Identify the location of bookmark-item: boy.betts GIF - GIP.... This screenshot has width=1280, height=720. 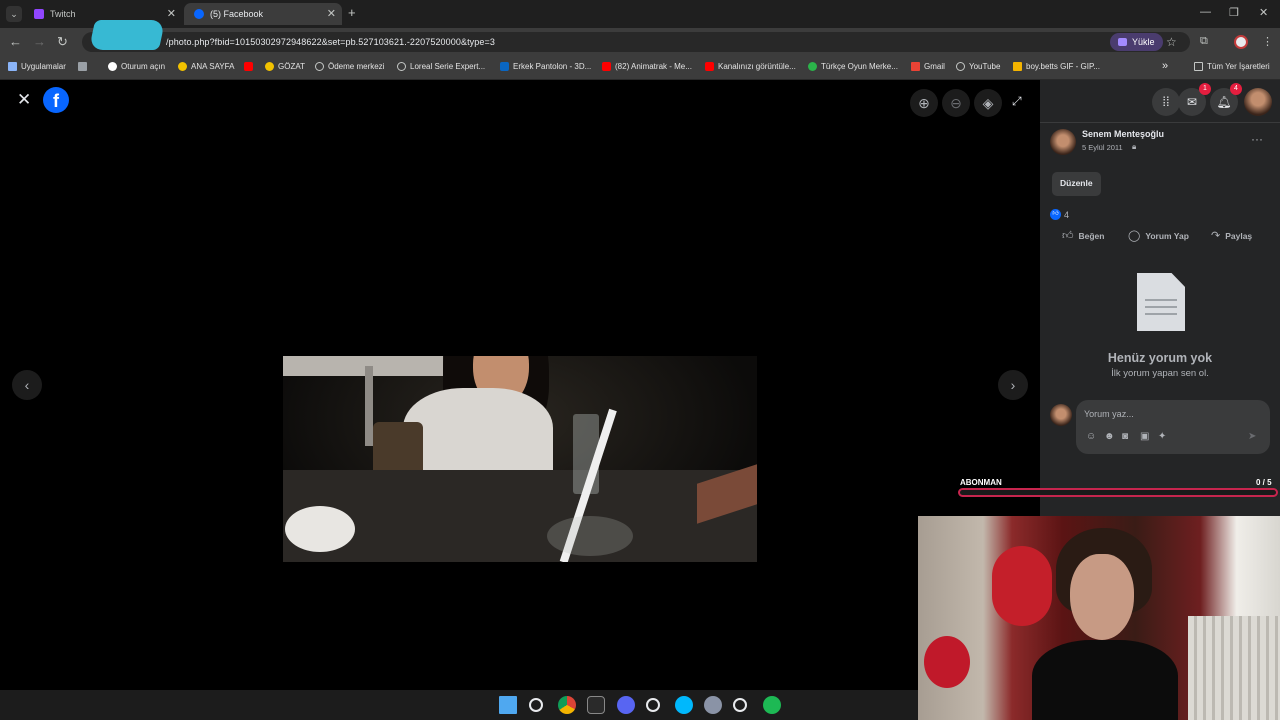
(1056, 66).